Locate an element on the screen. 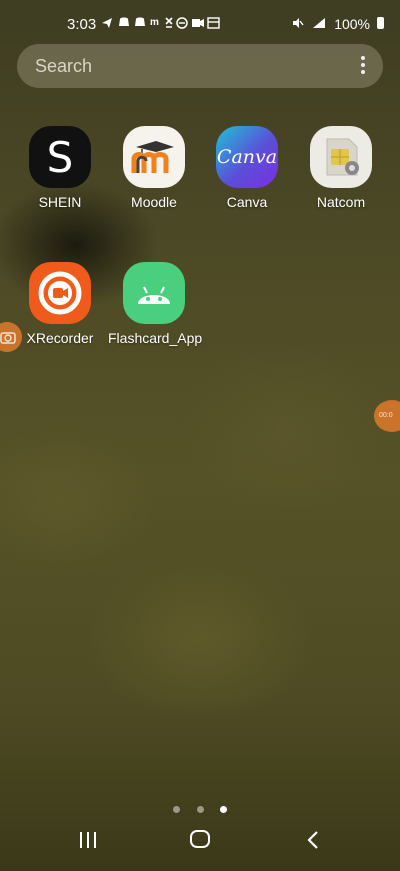 The image size is (400, 871). status-right-group: 100% is located at coordinates (331, 24).